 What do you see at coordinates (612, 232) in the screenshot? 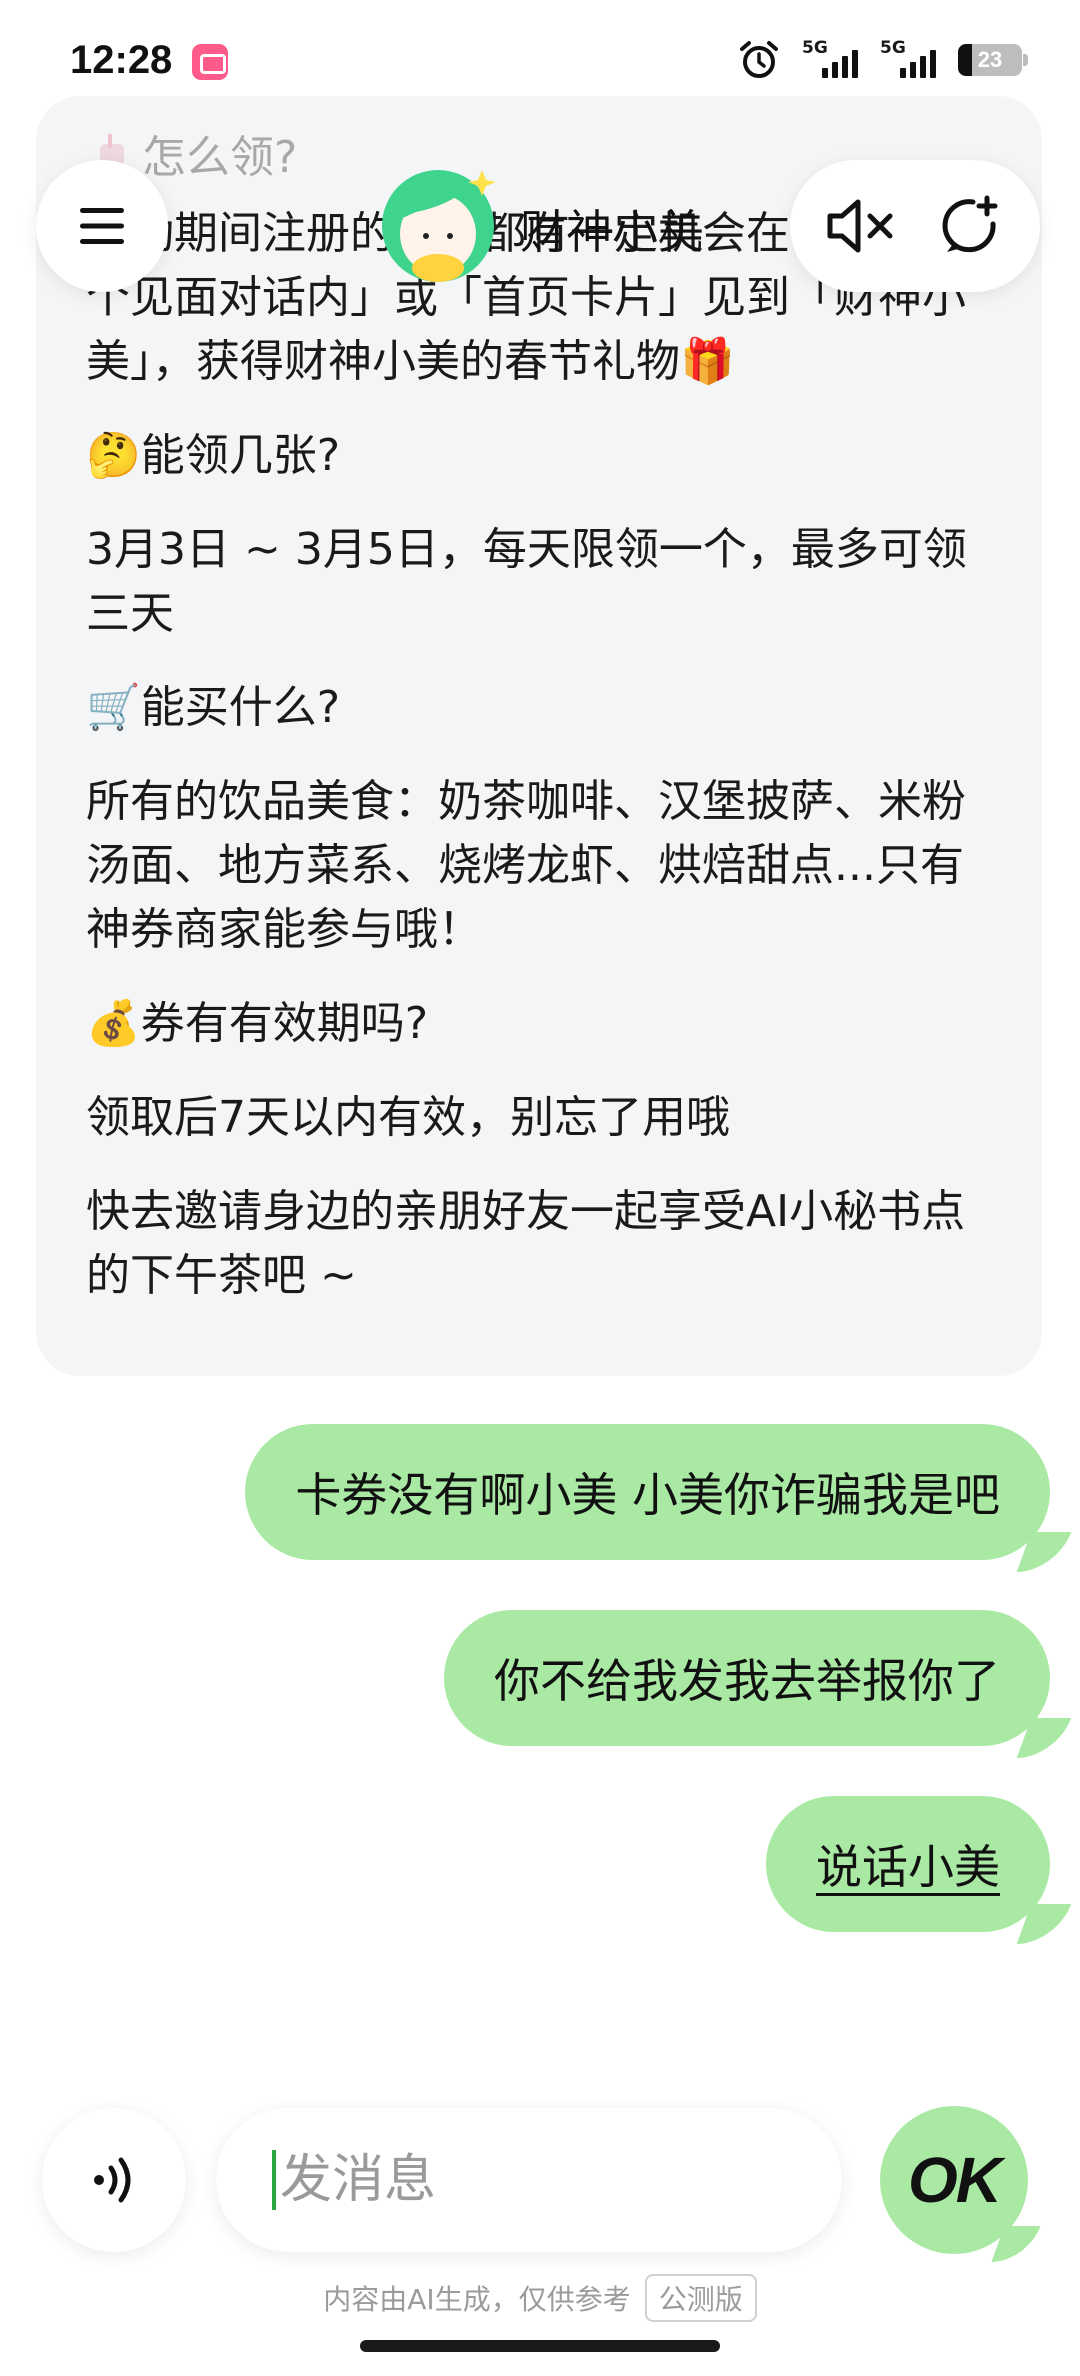
I see `bot-name-title: 财神小美` at bounding box center [612, 232].